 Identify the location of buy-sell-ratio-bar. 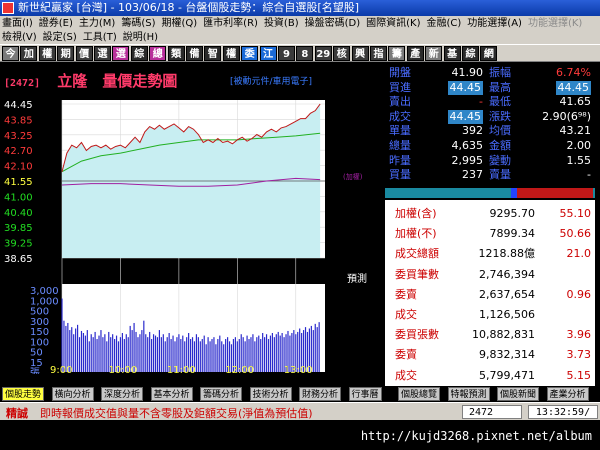
(490, 193).